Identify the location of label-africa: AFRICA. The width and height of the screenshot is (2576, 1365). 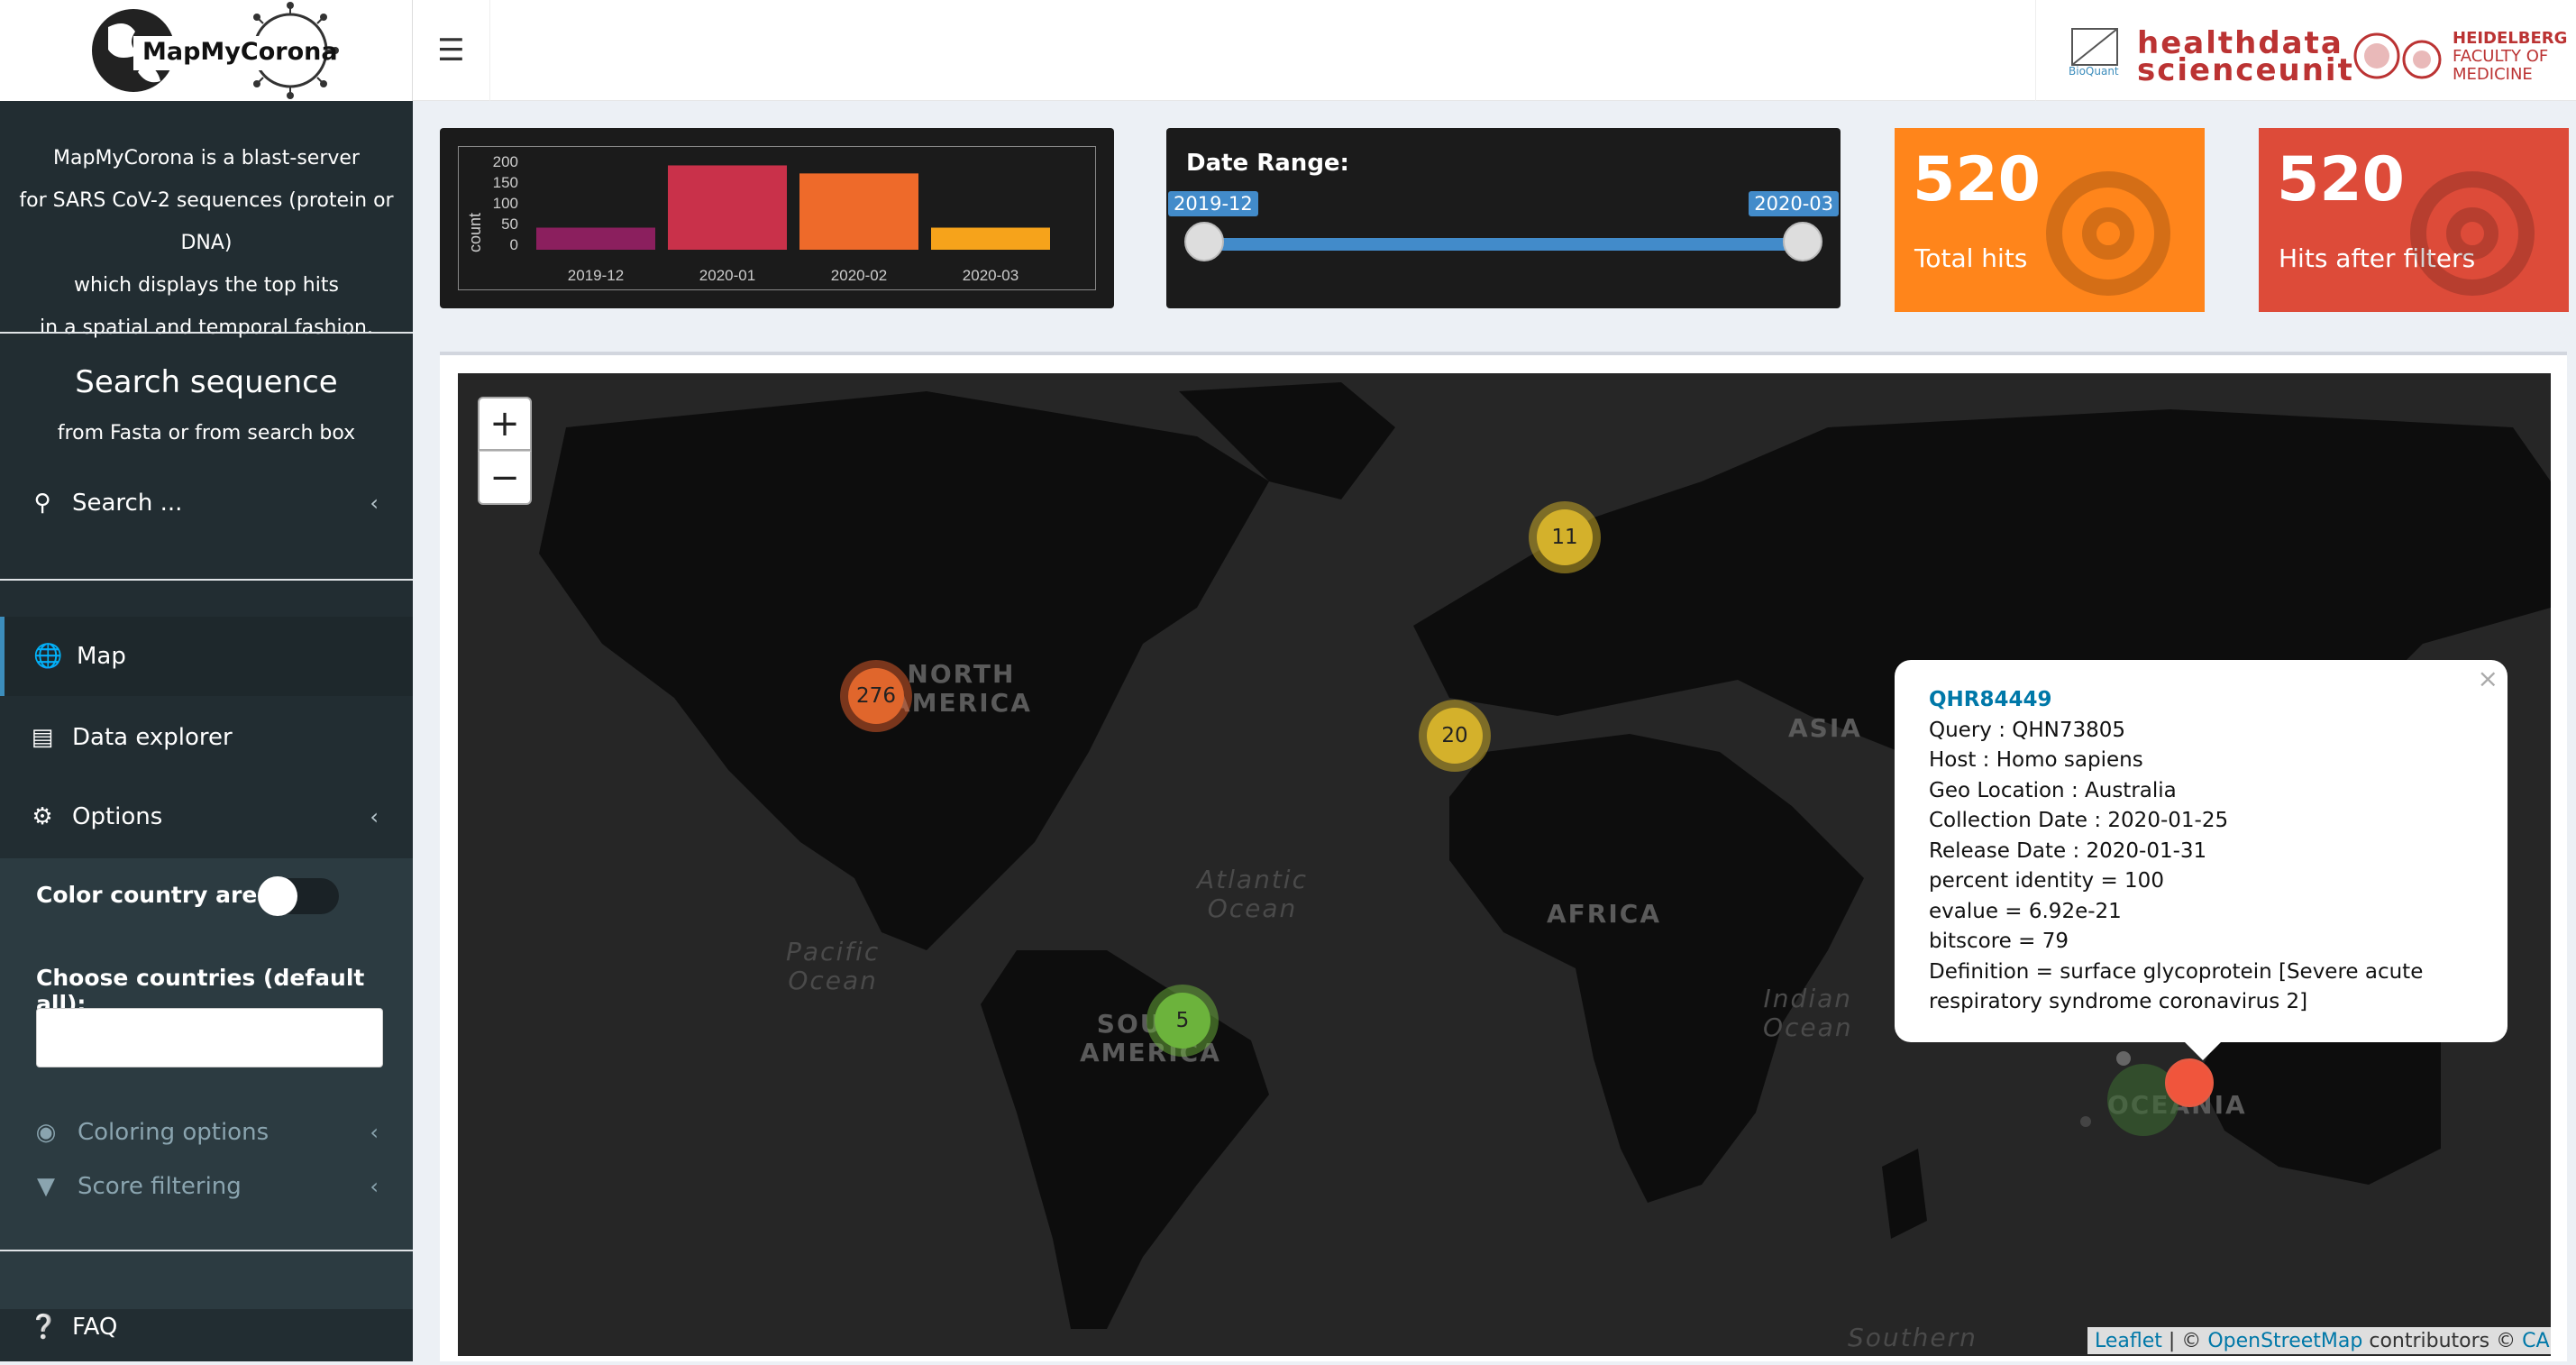
(1604, 914).